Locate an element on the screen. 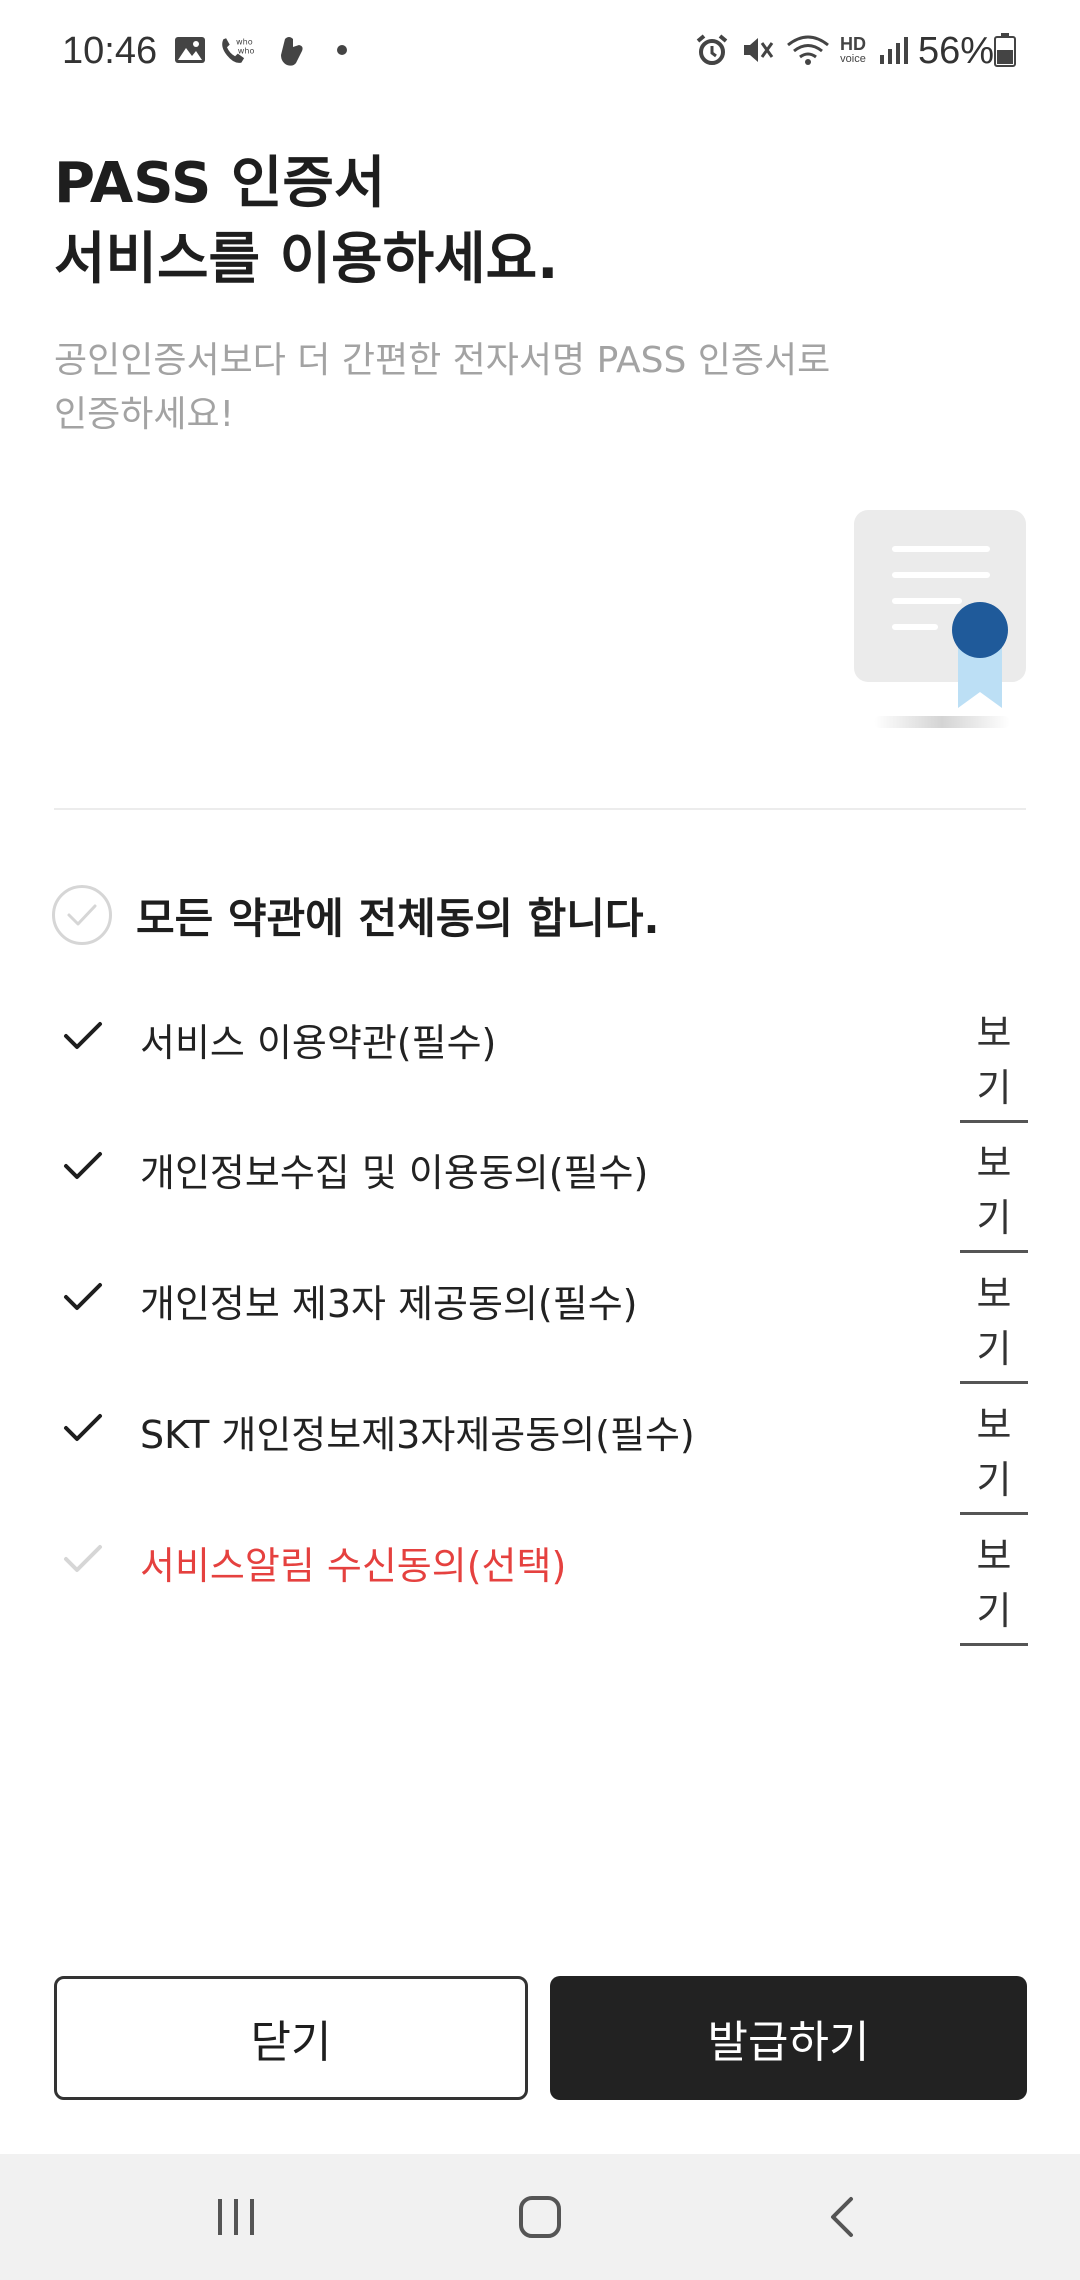 The width and height of the screenshot is (1080, 2280). term-row-service-notification: 서비스알림 수신동의(선택) 보기 is located at coordinates (540, 1585).